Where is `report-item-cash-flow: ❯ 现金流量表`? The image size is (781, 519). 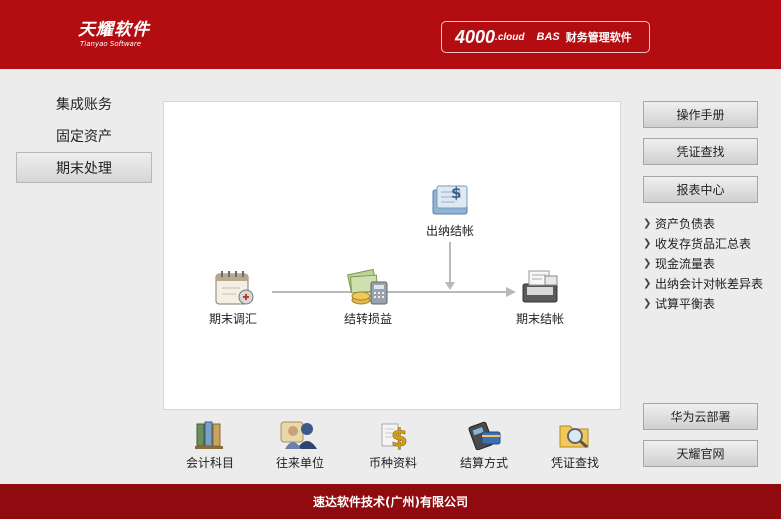
report-item-cash-flow: ❯ 现金流量表 is located at coordinates (712, 263).